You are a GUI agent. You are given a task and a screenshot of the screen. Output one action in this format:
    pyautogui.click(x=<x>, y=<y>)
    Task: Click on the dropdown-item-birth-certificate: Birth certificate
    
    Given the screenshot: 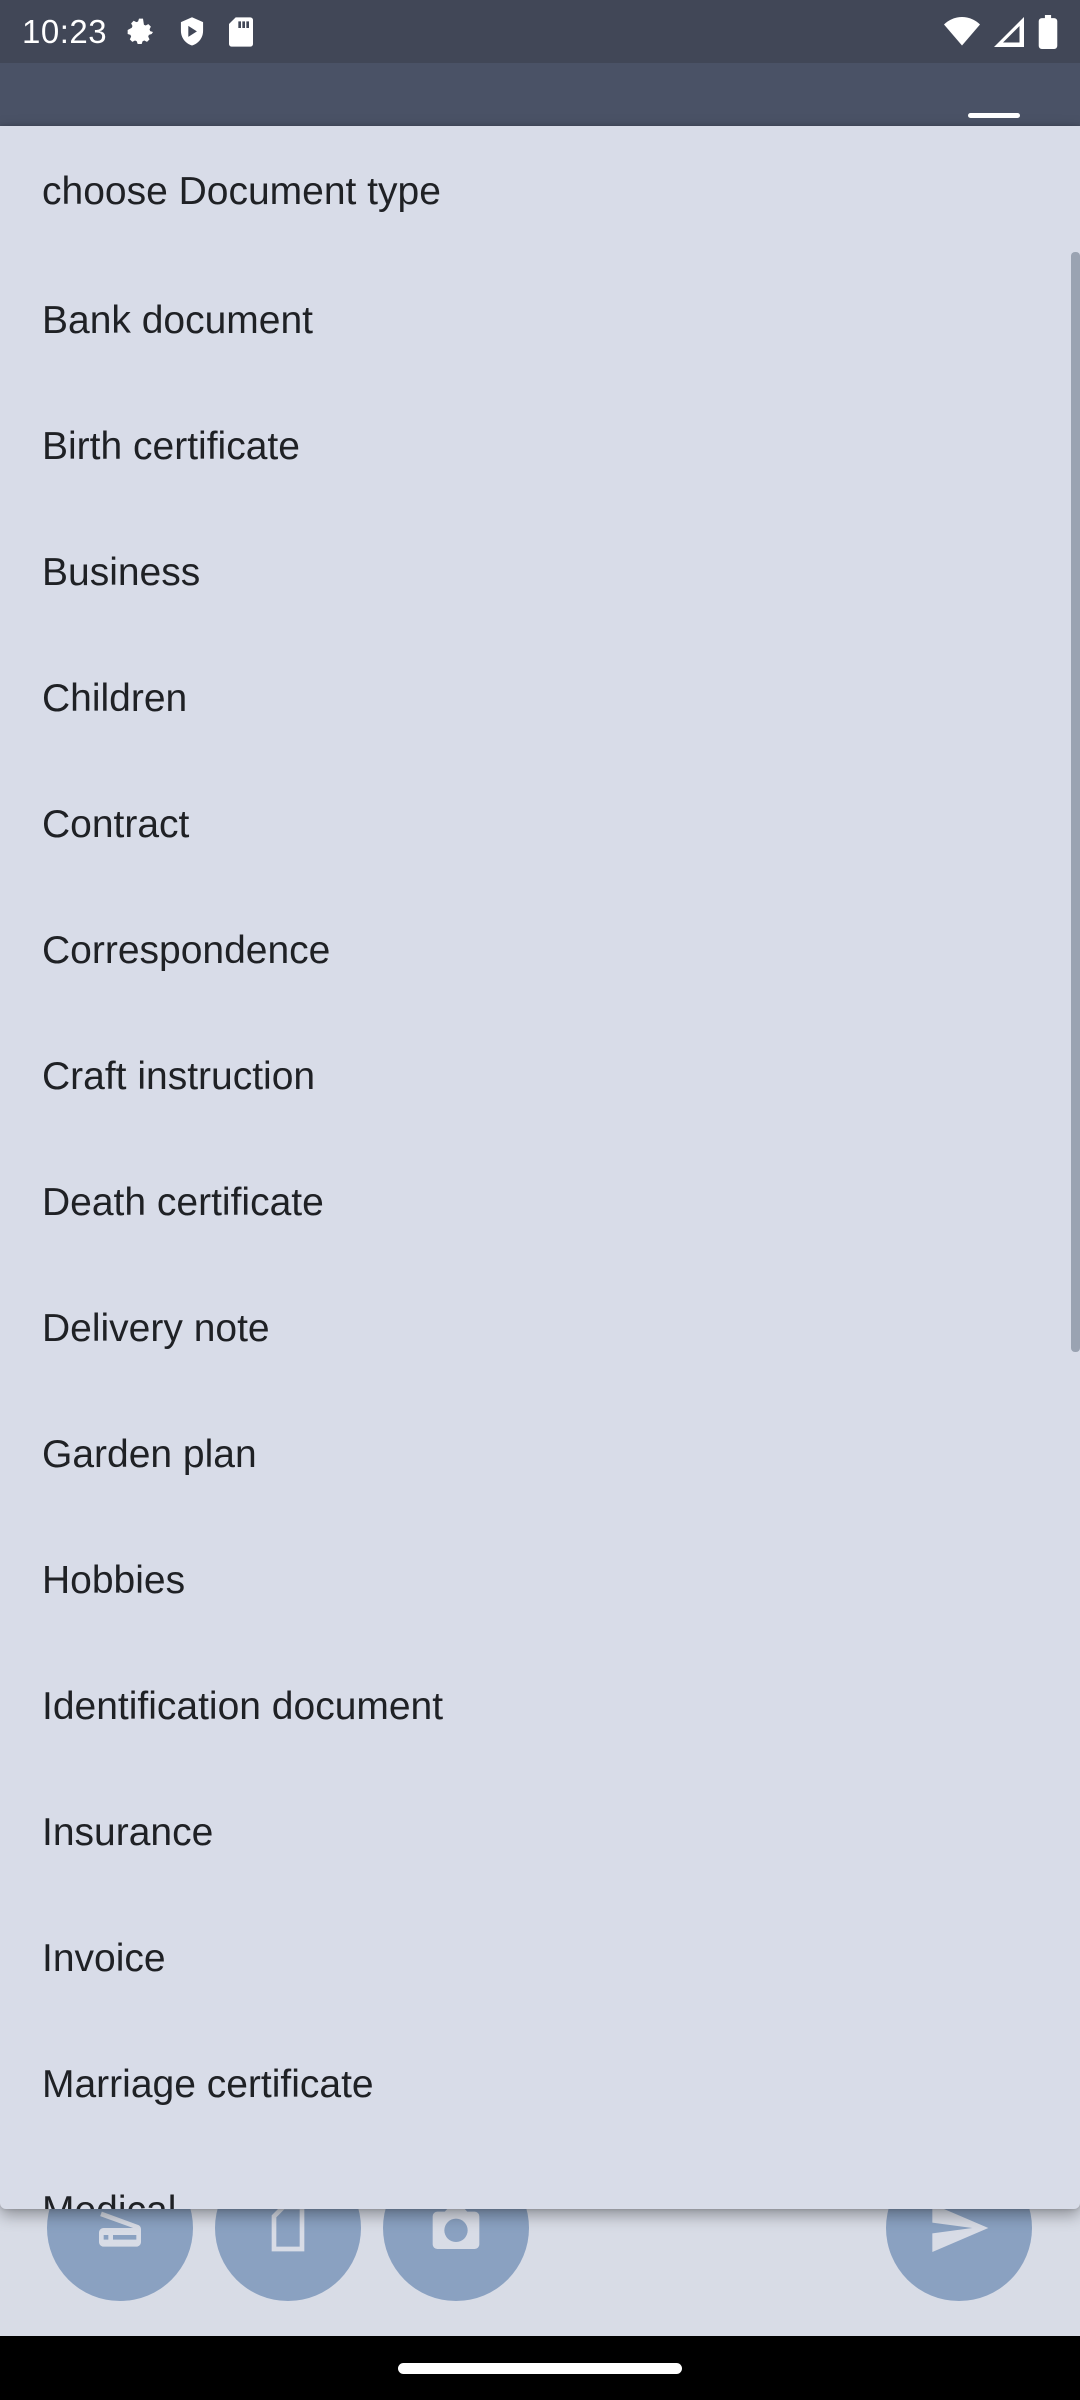 What is the action you would take?
    pyautogui.click(x=540, y=447)
    